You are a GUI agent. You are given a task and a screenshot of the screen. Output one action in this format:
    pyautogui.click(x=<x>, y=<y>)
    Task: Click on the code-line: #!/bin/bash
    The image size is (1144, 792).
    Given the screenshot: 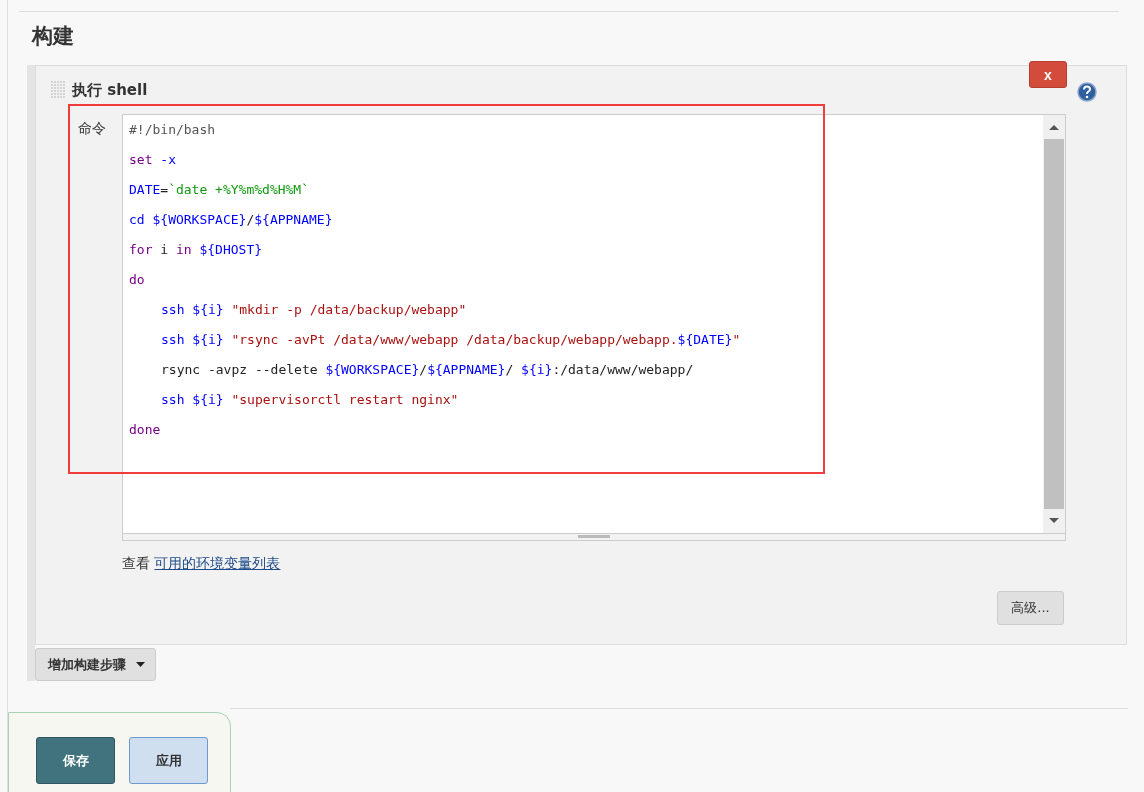 What is the action you would take?
    pyautogui.click(x=172, y=130)
    